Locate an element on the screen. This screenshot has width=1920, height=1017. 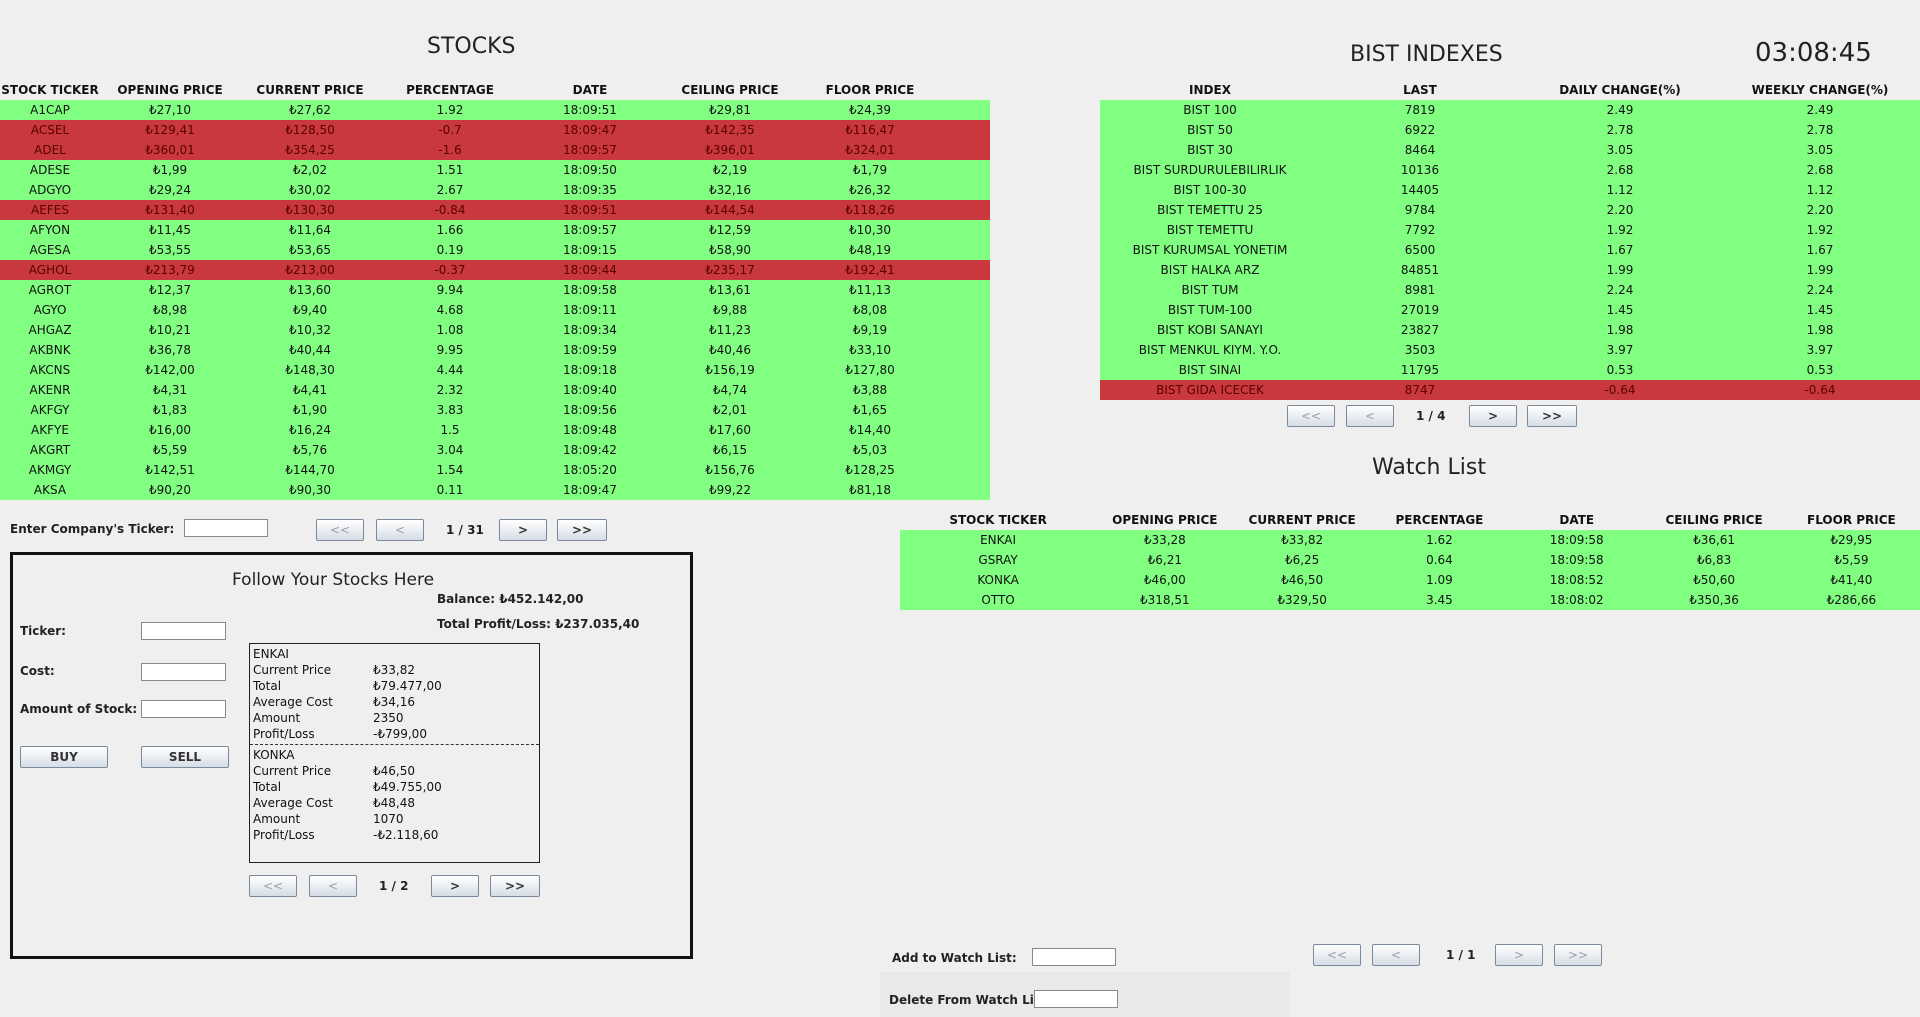
column-header: DAILY CHANGE(%) is located at coordinates (1620, 90).